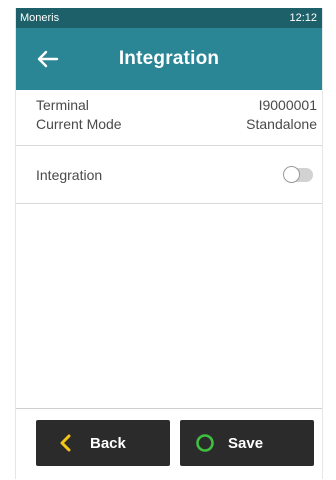  What do you see at coordinates (40, 18) in the screenshot?
I see `carrier-label: Moneris` at bounding box center [40, 18].